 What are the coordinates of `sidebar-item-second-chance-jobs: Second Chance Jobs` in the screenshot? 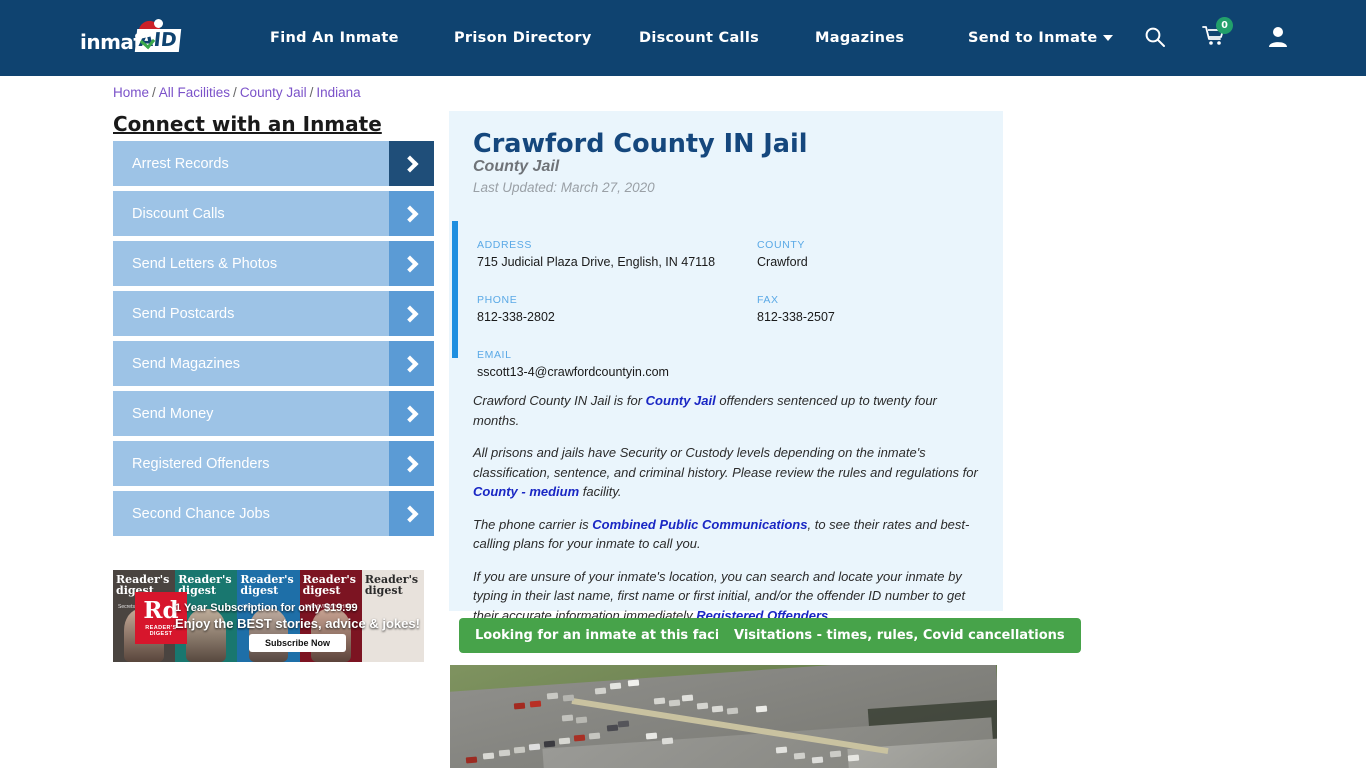 It's located at (273, 513).